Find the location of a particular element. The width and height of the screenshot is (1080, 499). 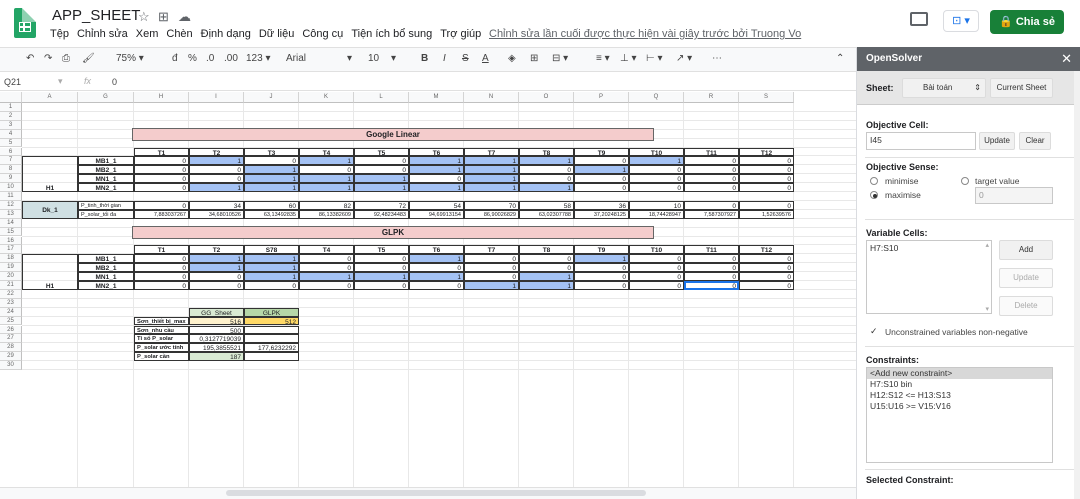

delete-variable-button: Delete is located at coordinates (1026, 306).